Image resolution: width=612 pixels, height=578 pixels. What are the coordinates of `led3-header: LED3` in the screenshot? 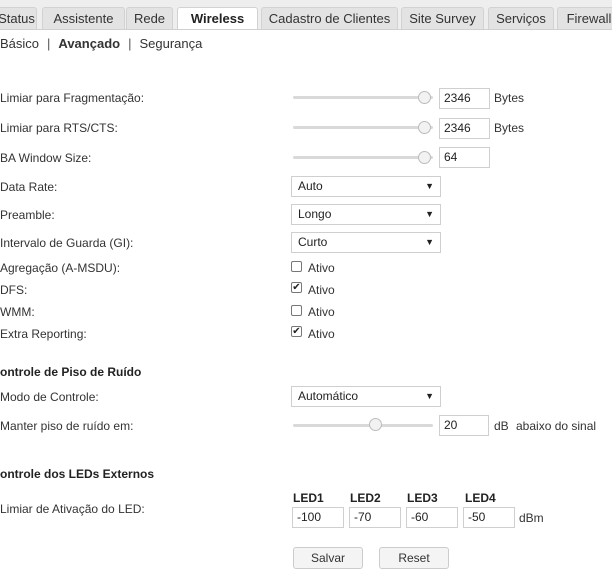 It's located at (422, 498).